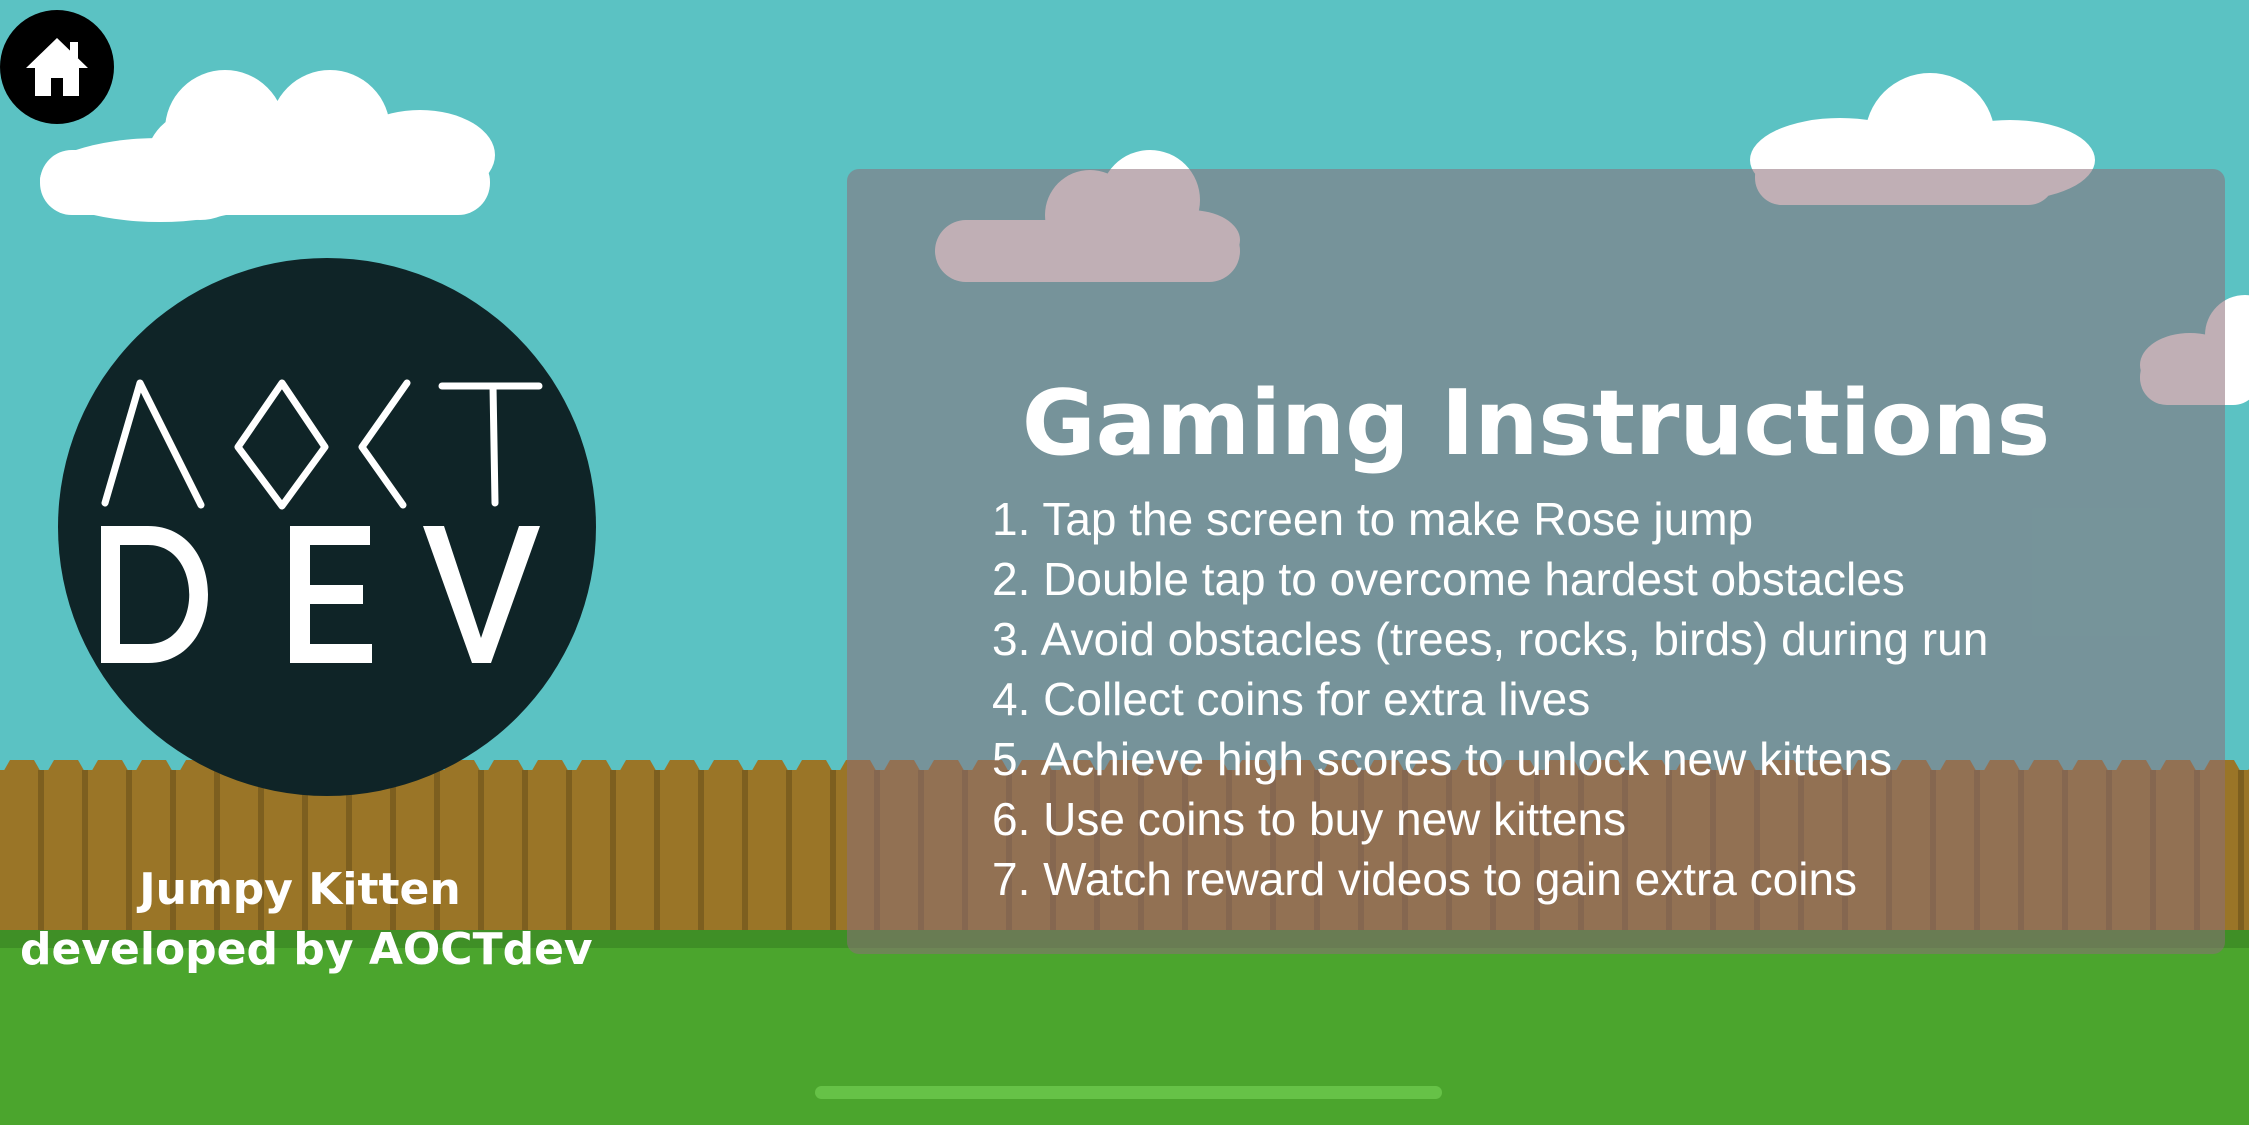  Describe the element at coordinates (1291, 699) in the screenshot. I see `instruction-item: 4. Collect coins for extra lives` at that location.